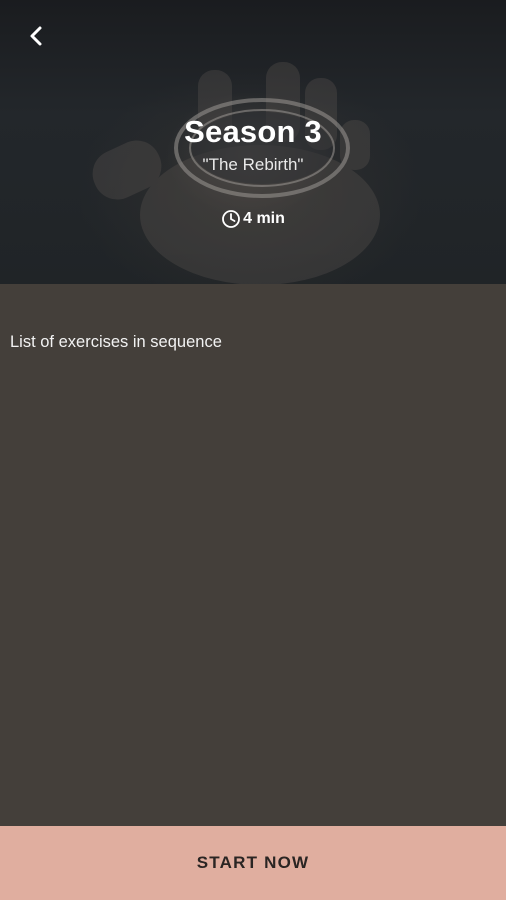 Image resolution: width=506 pixels, height=900 pixels. Describe the element at coordinates (253, 131) in the screenshot. I see `page-title: Season 3` at that location.